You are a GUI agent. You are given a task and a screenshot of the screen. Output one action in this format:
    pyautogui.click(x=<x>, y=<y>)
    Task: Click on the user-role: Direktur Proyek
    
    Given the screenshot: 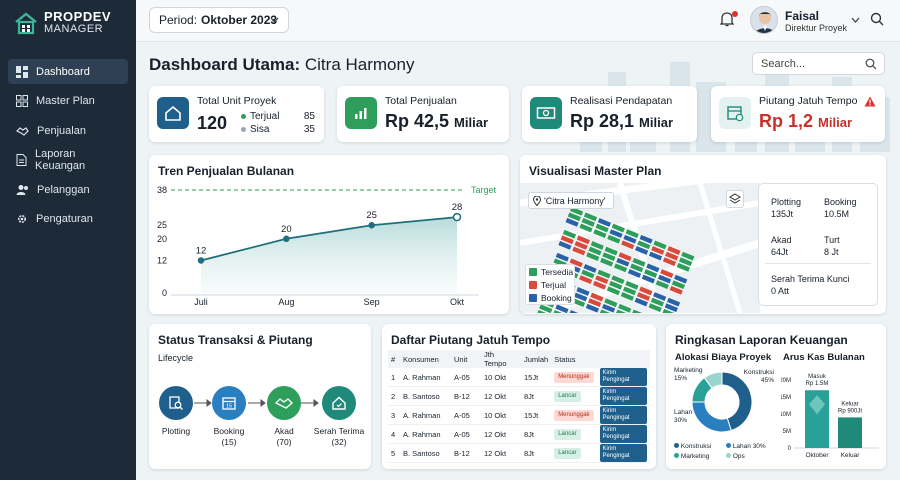 What is the action you would take?
    pyautogui.click(x=816, y=28)
    